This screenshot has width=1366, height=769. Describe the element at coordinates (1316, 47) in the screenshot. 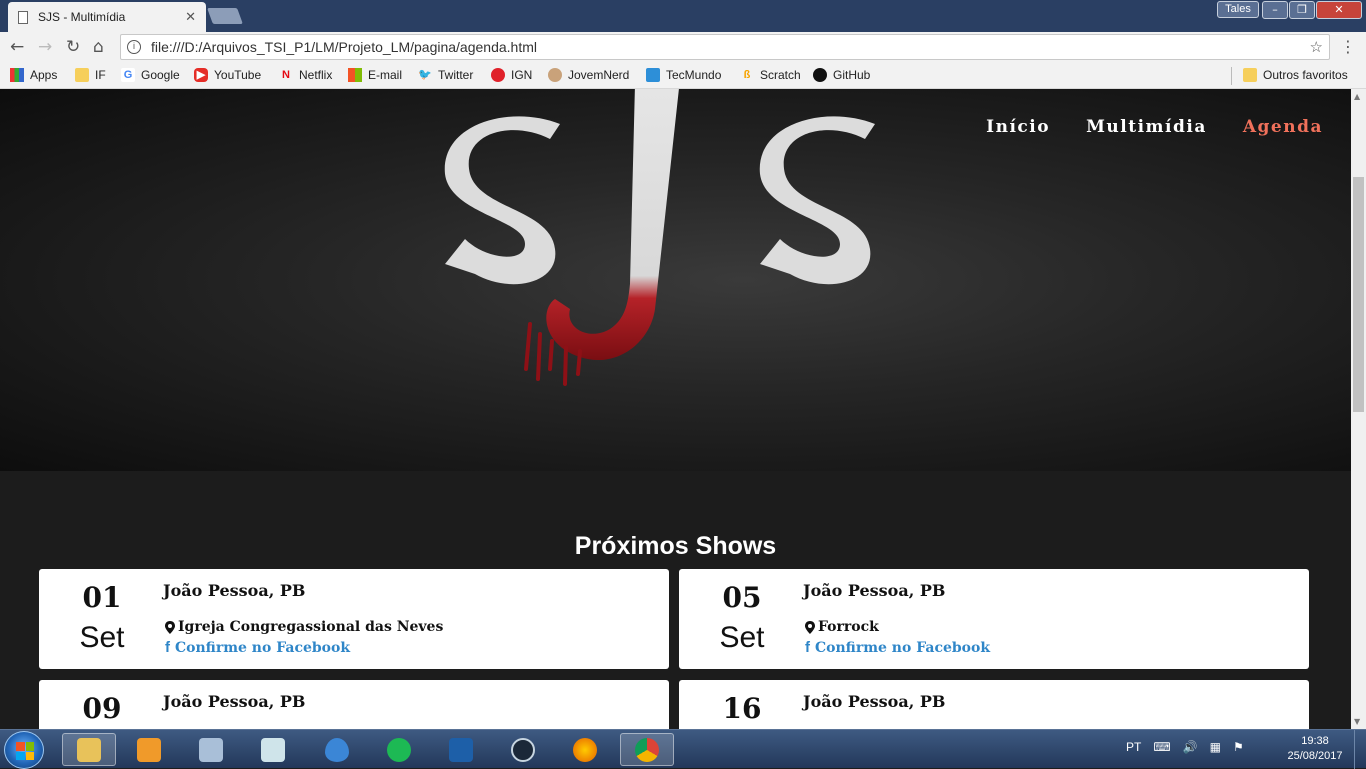

I see `bookmark-star-icon: ☆` at that location.